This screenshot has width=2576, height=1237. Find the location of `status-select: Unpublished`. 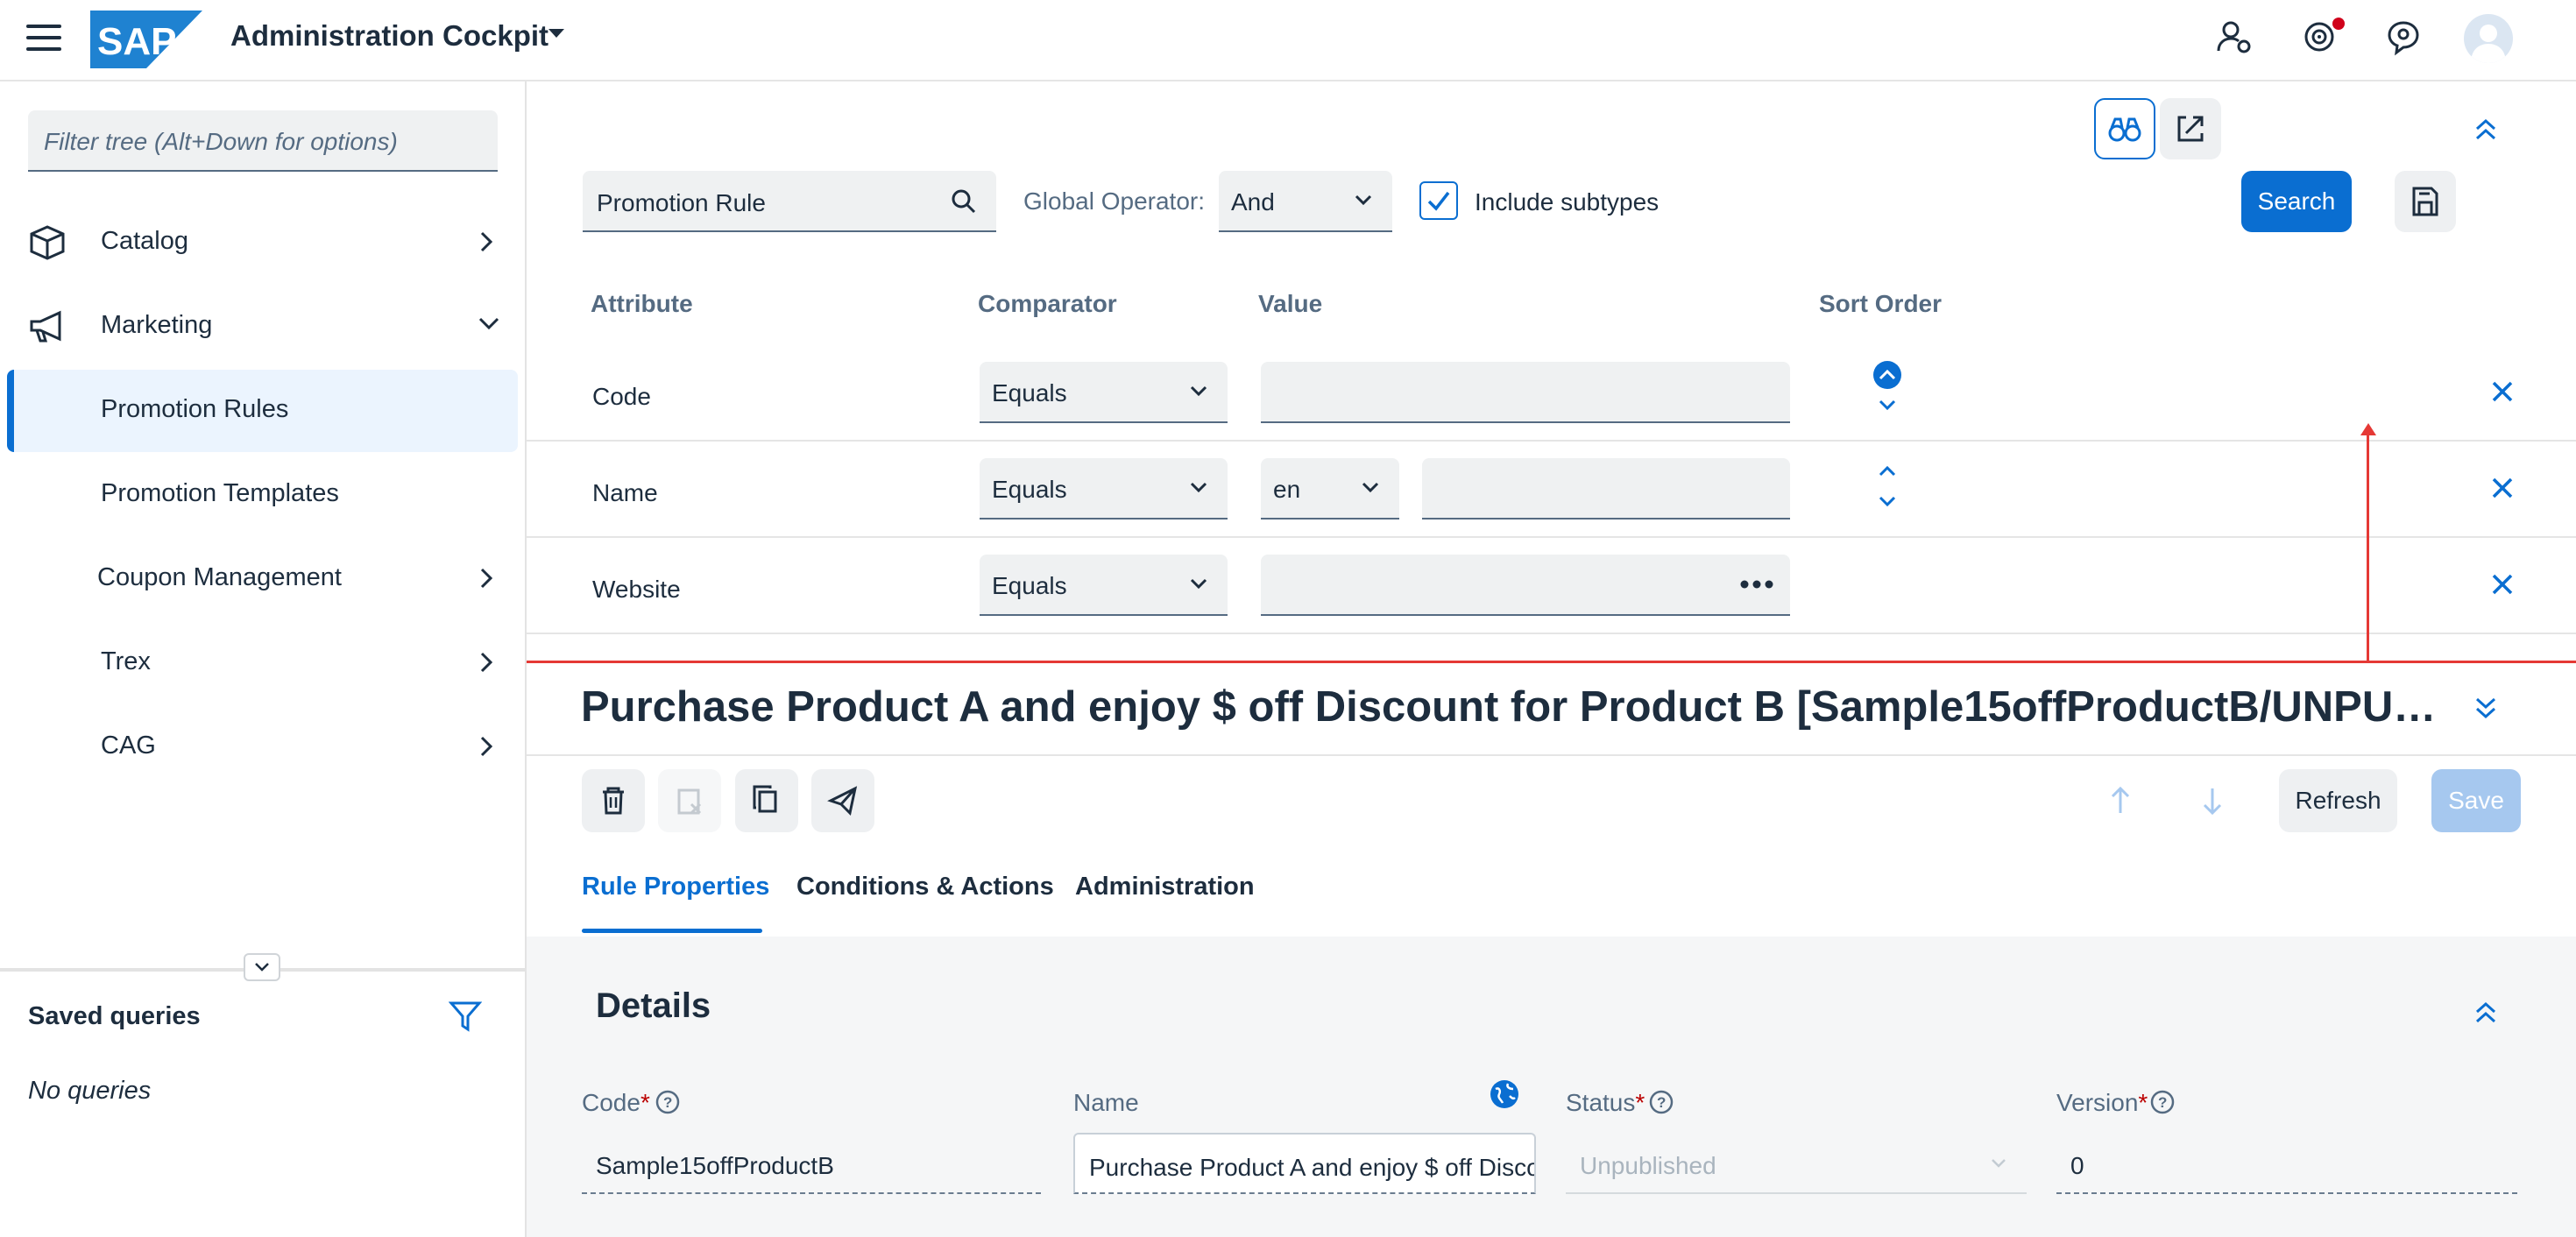

status-select: Unpublished is located at coordinates (1796, 1163).